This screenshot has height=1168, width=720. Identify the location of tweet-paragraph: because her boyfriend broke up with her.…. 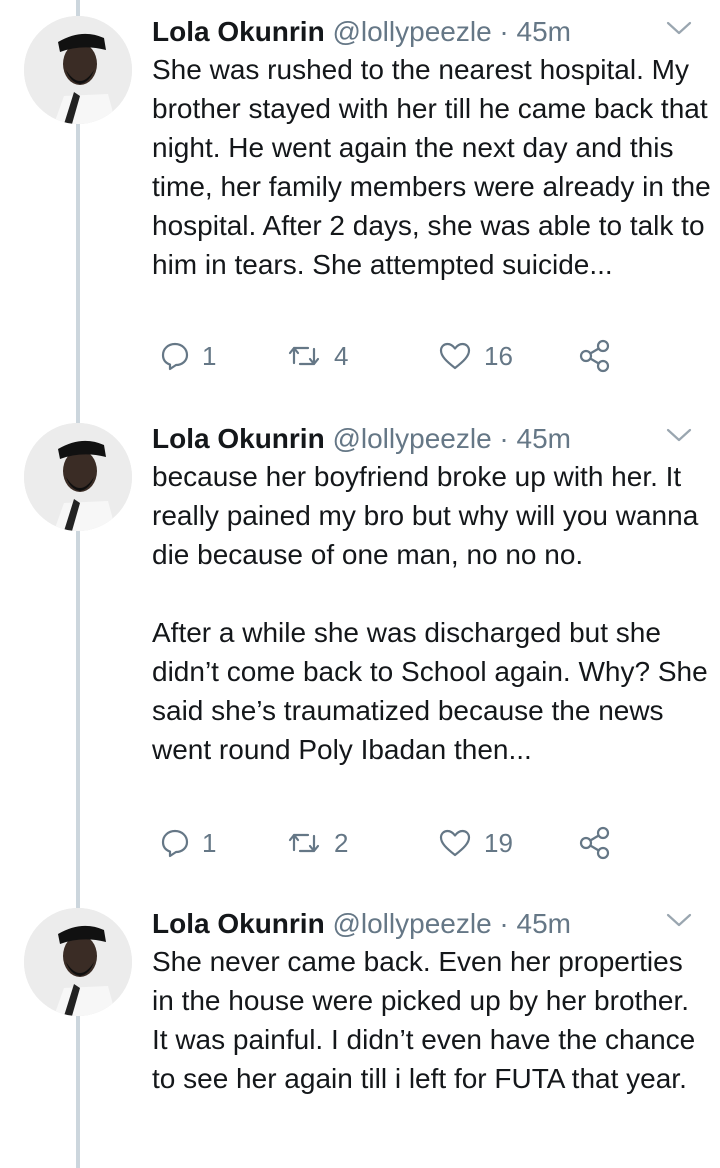
(425, 515).